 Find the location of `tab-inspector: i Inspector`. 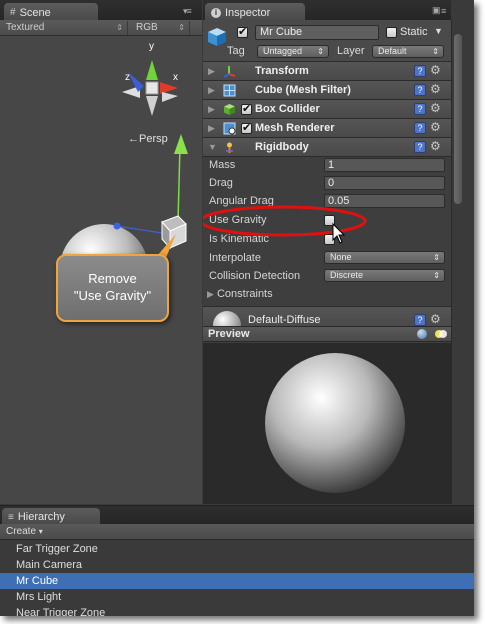

tab-inspector: i Inspector is located at coordinates (255, 11).